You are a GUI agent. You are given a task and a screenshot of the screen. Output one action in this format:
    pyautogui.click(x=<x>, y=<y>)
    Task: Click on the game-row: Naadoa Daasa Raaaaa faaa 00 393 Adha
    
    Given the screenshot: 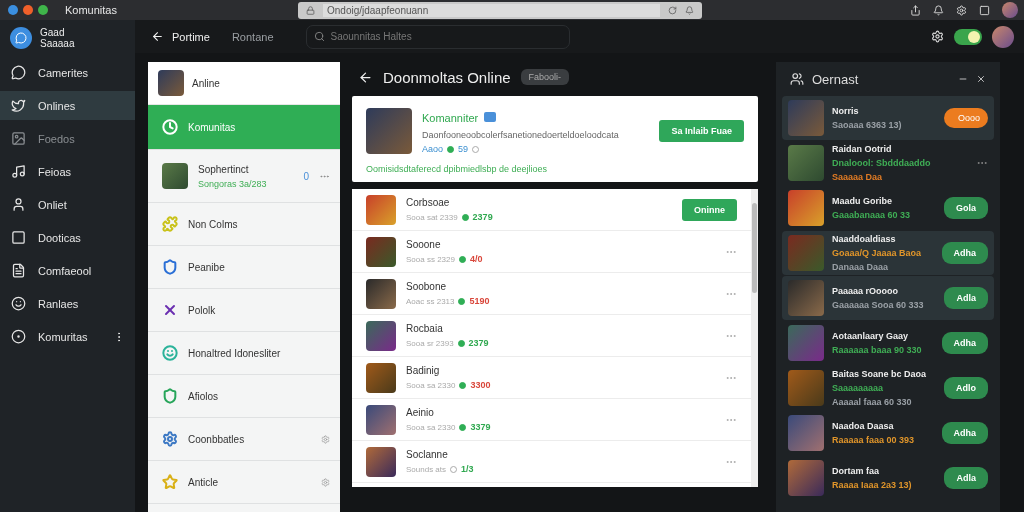 What is the action you would take?
    pyautogui.click(x=888, y=433)
    